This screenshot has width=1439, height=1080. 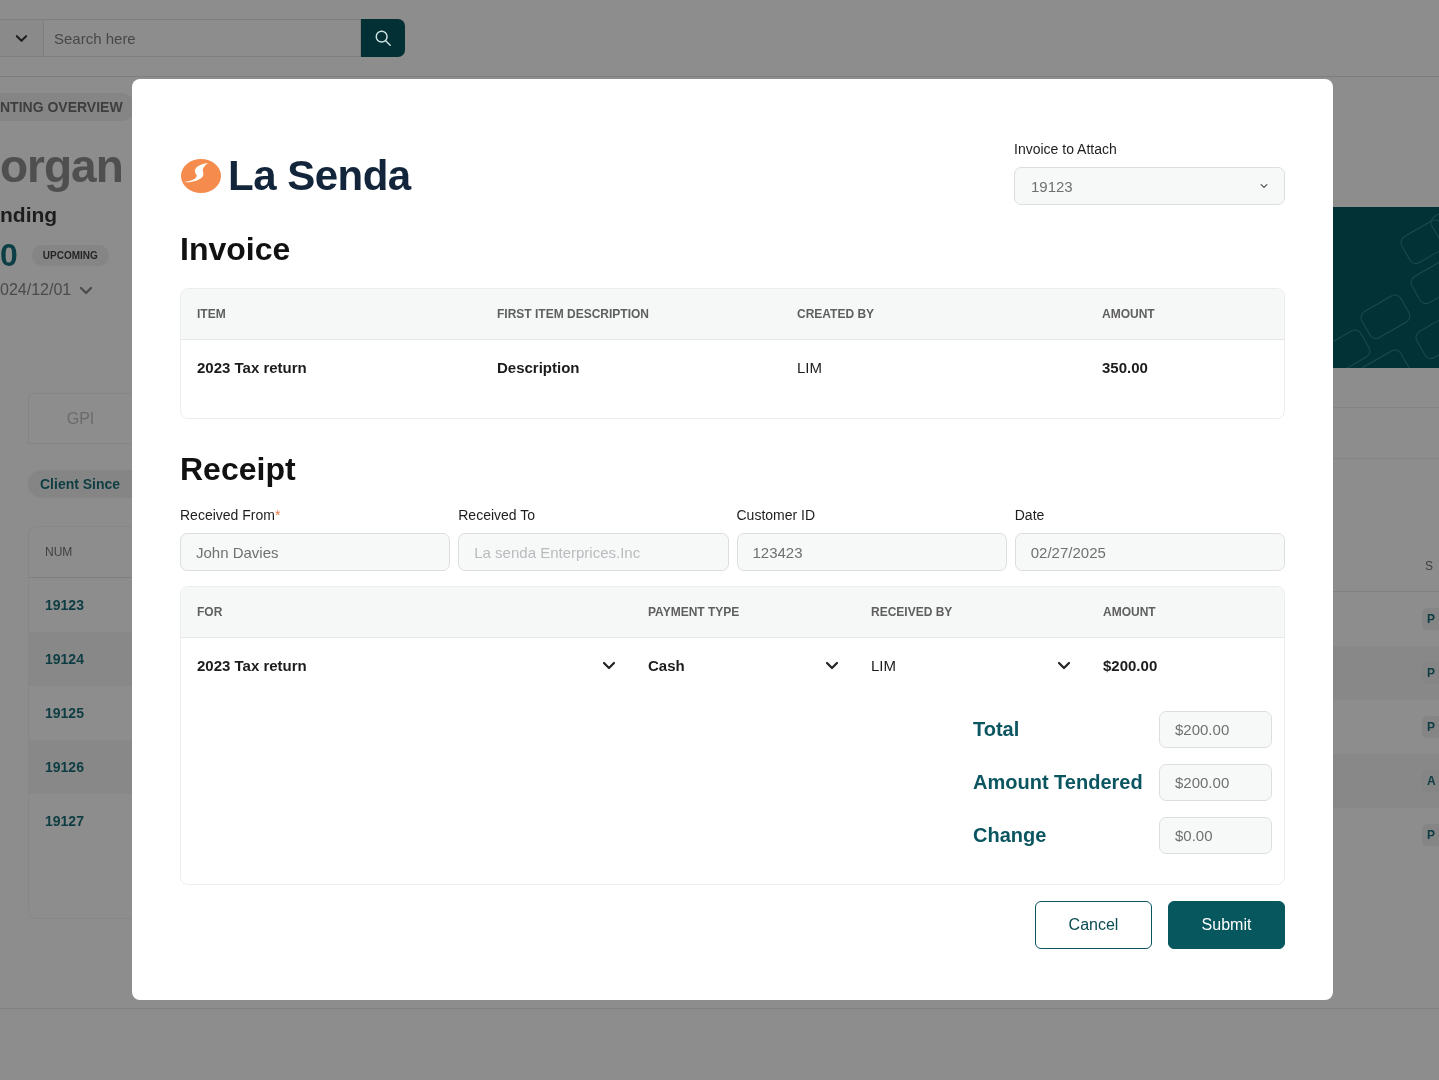 I want to click on date-text: 024/12/01, so click(x=36, y=290).